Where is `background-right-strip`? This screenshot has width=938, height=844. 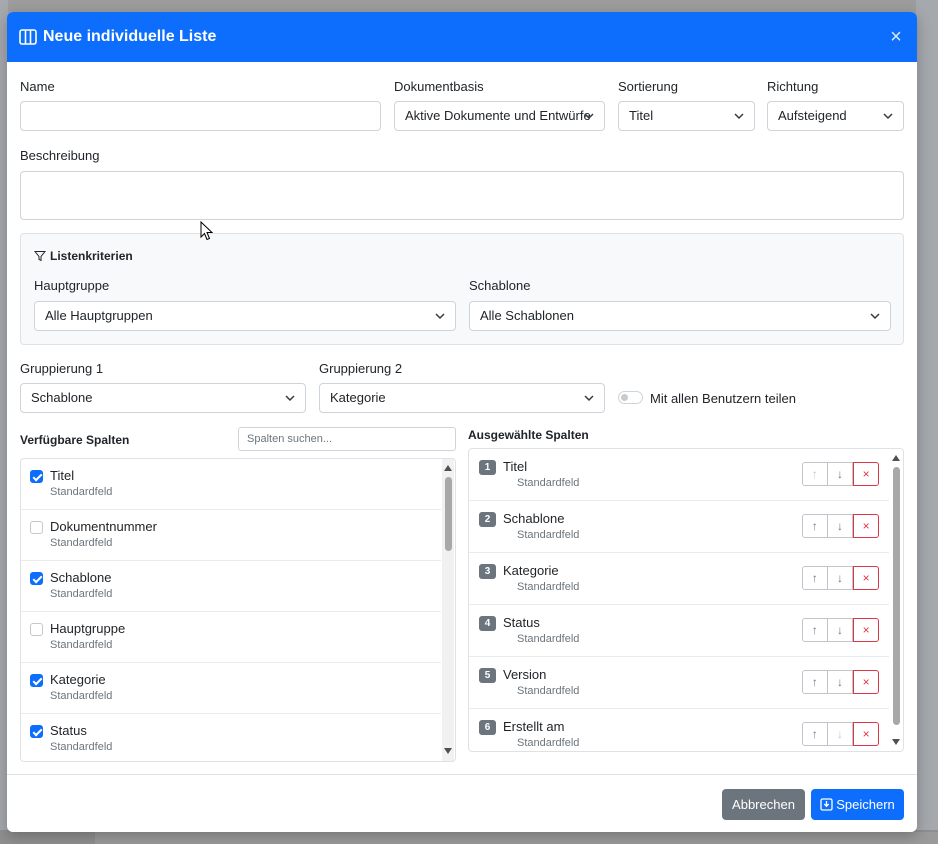
background-right-strip is located at coordinates (927, 422).